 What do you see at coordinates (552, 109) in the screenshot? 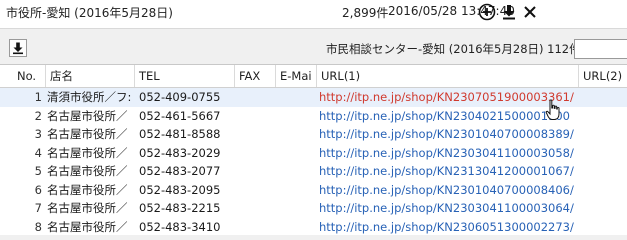
I see `hand-cursor-icon` at bounding box center [552, 109].